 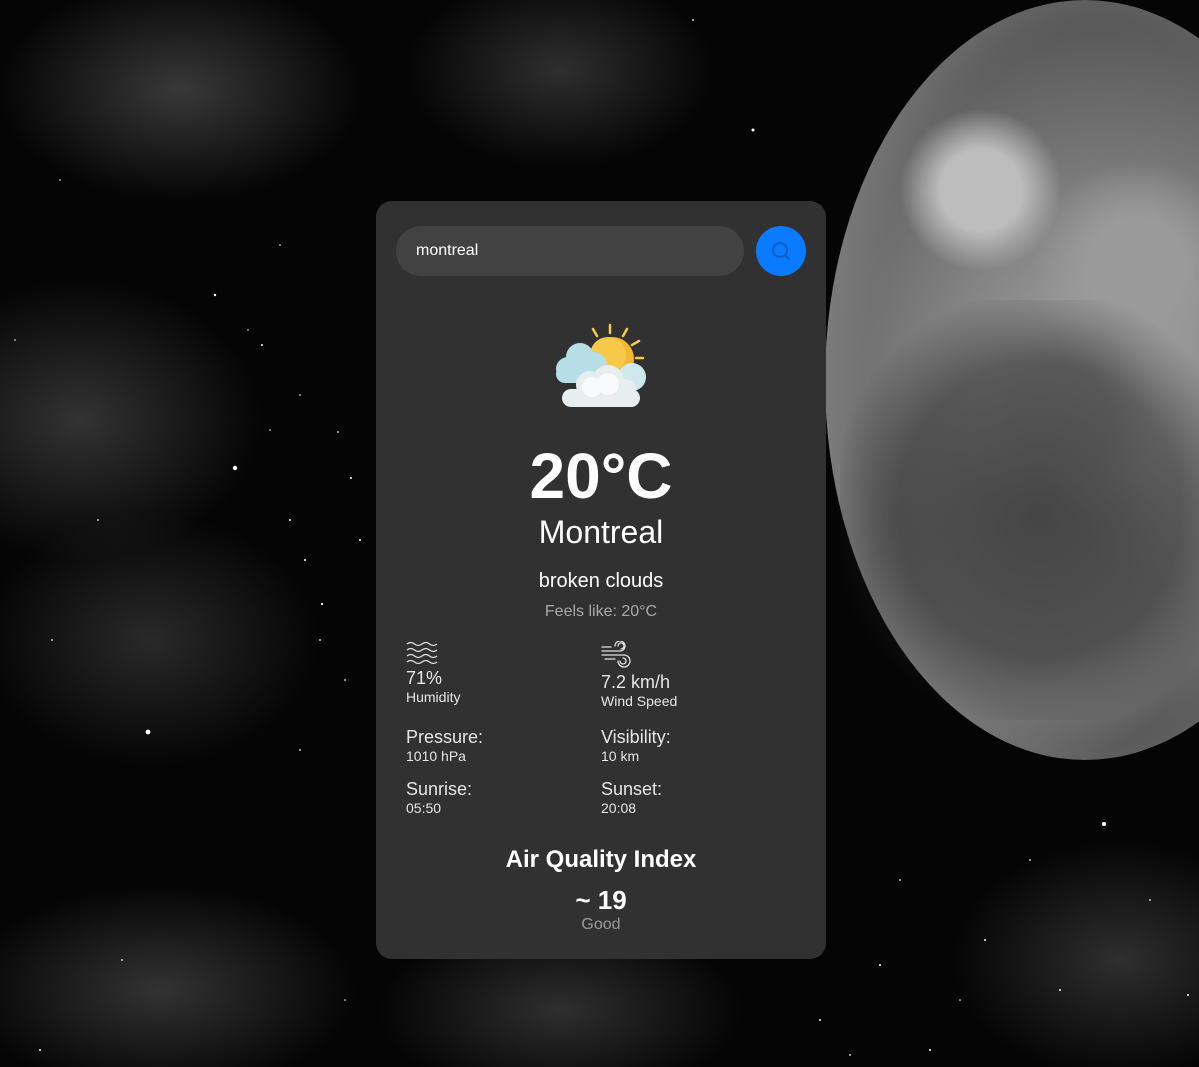 What do you see at coordinates (620, 756) in the screenshot?
I see `visibility-value: 10 km` at bounding box center [620, 756].